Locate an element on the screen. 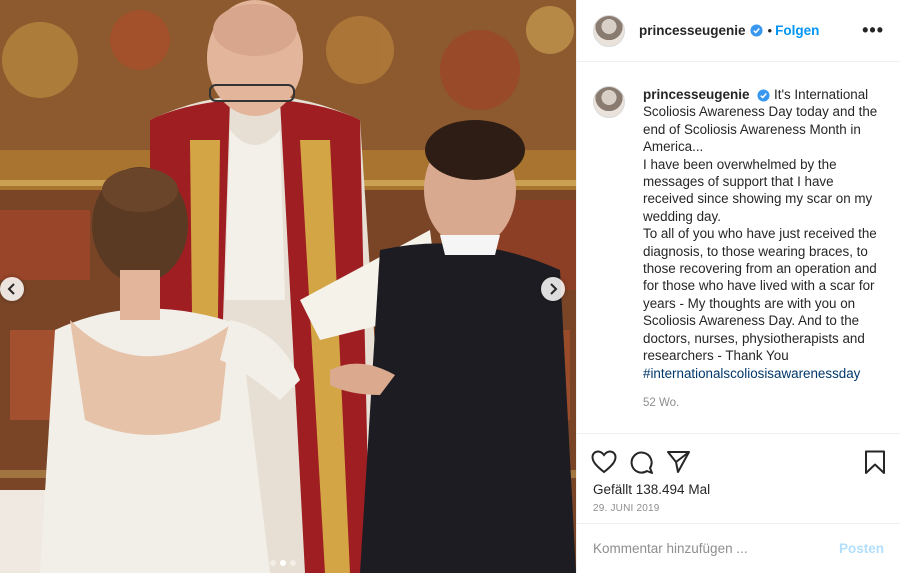 The image size is (900, 573). follow-button: Folgen is located at coordinates (797, 30).